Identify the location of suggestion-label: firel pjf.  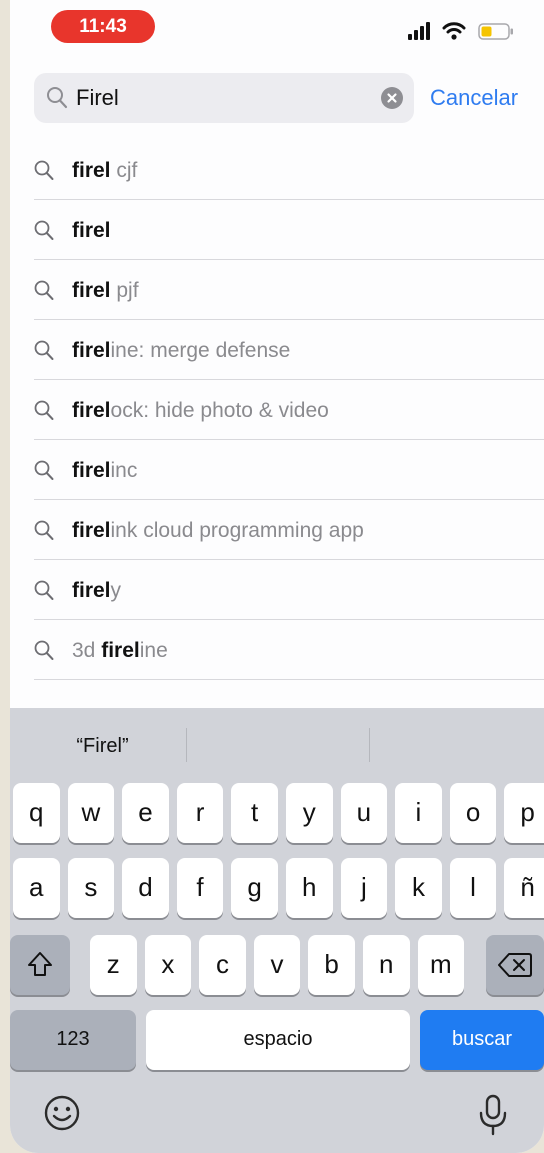
(105, 291).